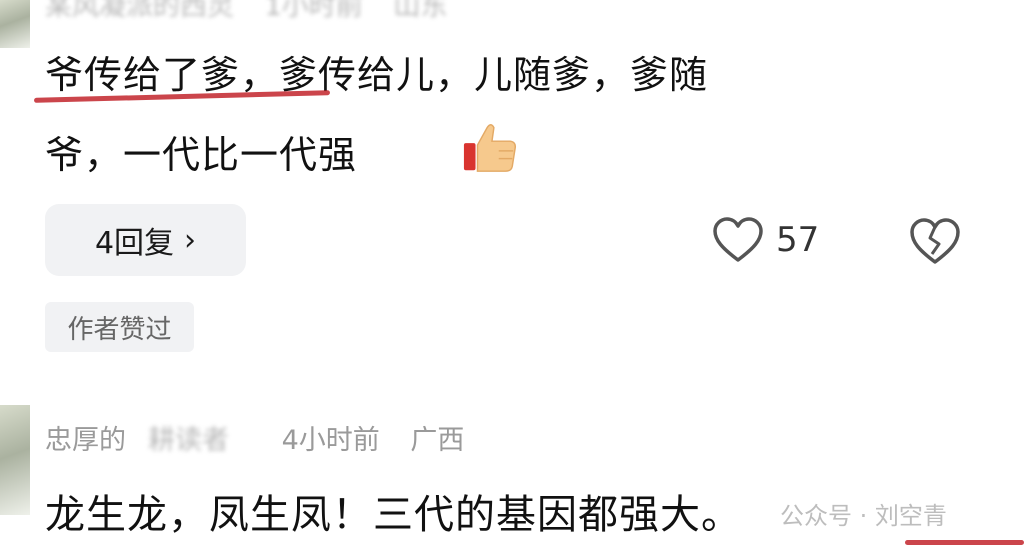 The image size is (1024, 551). Describe the element at coordinates (490, 148) in the screenshot. I see `thumbs-up-icon` at that location.